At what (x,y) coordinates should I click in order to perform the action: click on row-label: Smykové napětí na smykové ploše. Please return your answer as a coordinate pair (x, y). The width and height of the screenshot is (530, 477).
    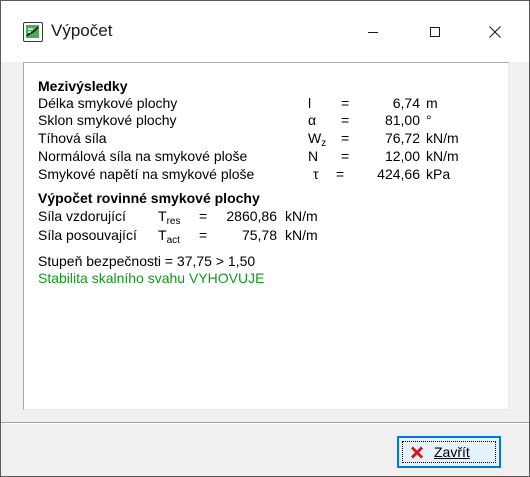
    Looking at the image, I should click on (146, 174).